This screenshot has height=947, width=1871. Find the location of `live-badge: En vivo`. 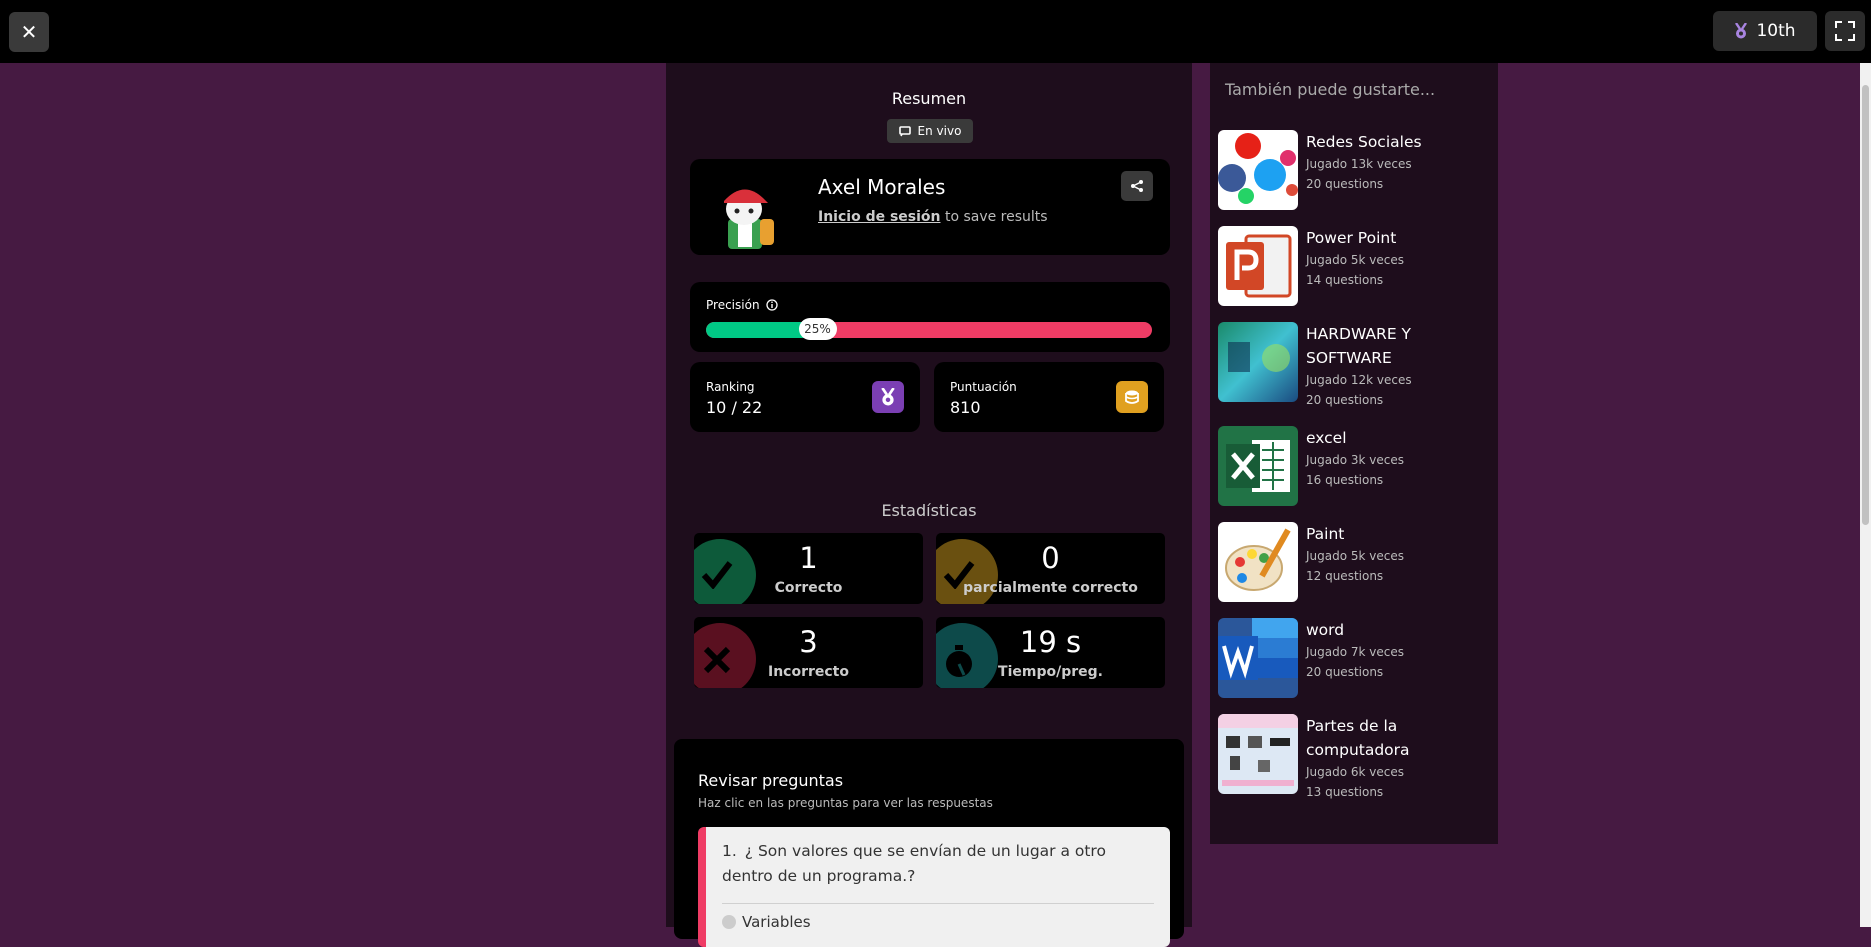

live-badge: En vivo is located at coordinates (930, 131).